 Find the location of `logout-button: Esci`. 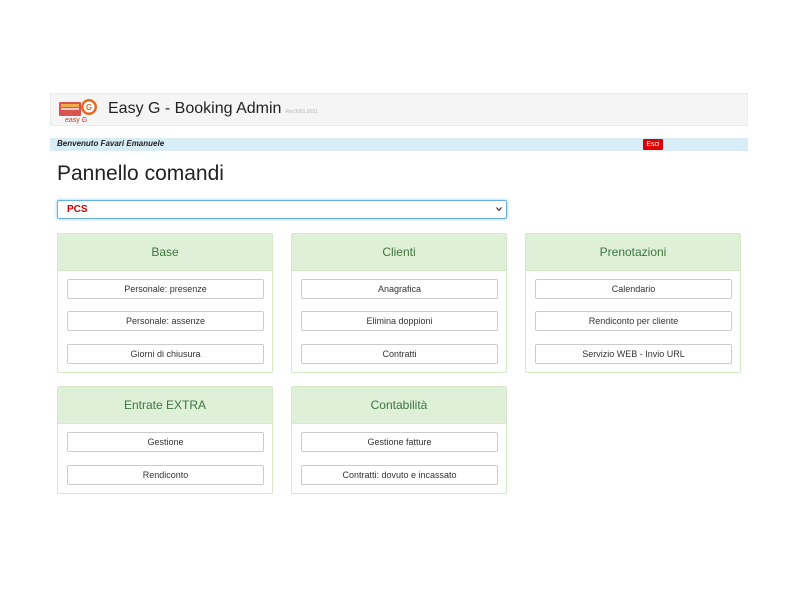

logout-button: Esci is located at coordinates (653, 144).